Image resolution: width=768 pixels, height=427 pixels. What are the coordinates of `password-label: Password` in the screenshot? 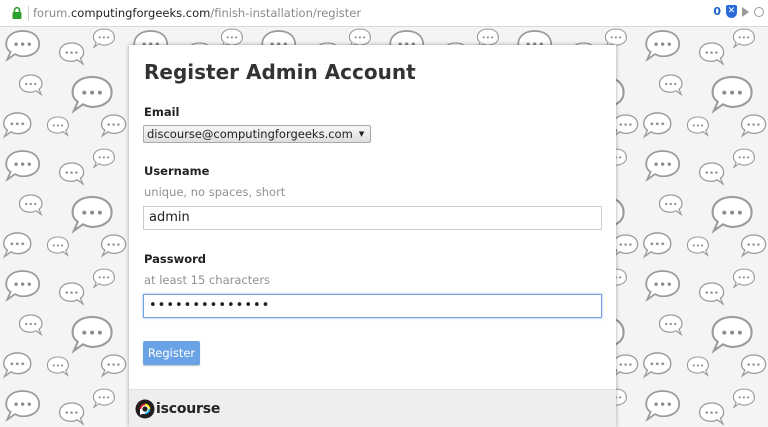 It's located at (175, 259).